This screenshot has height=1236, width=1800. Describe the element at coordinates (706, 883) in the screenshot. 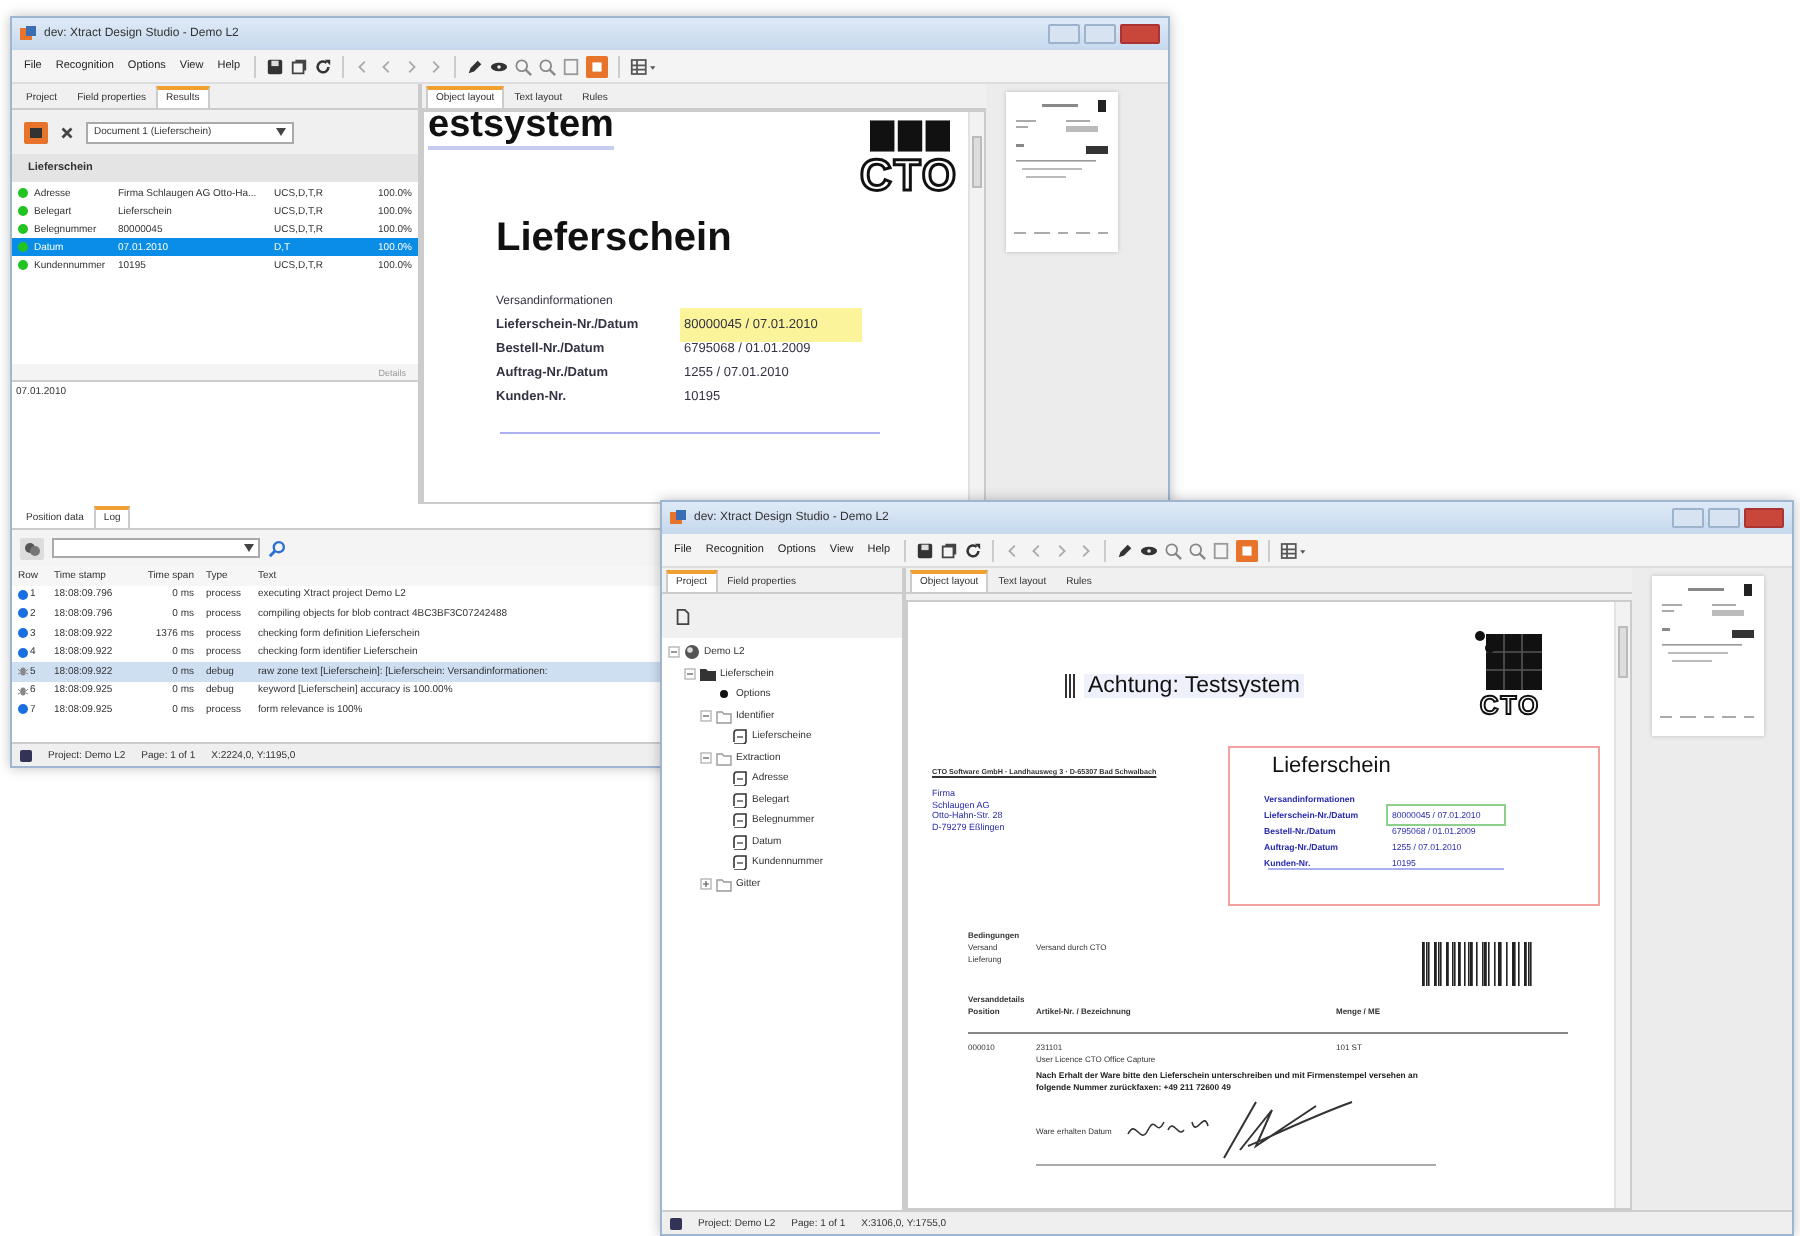

I see `expand-icon` at that location.